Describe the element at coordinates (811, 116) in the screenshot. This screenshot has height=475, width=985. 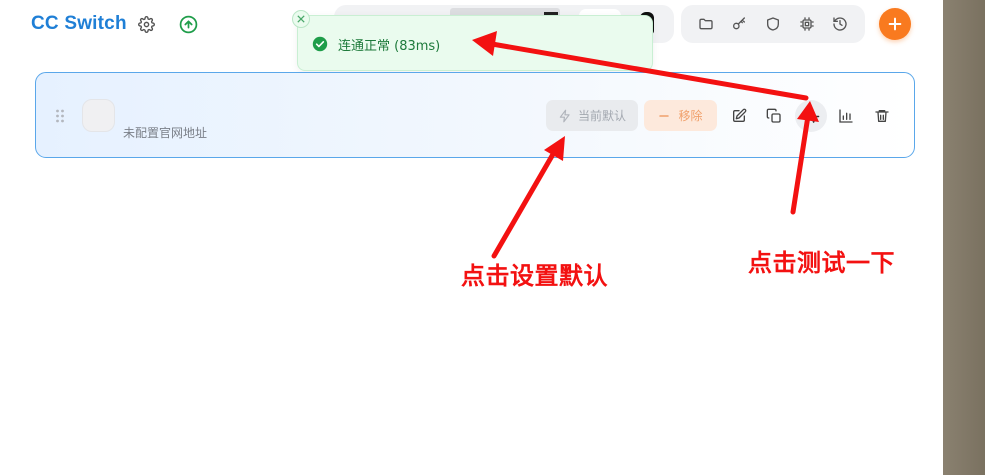
I see `test-icon` at that location.